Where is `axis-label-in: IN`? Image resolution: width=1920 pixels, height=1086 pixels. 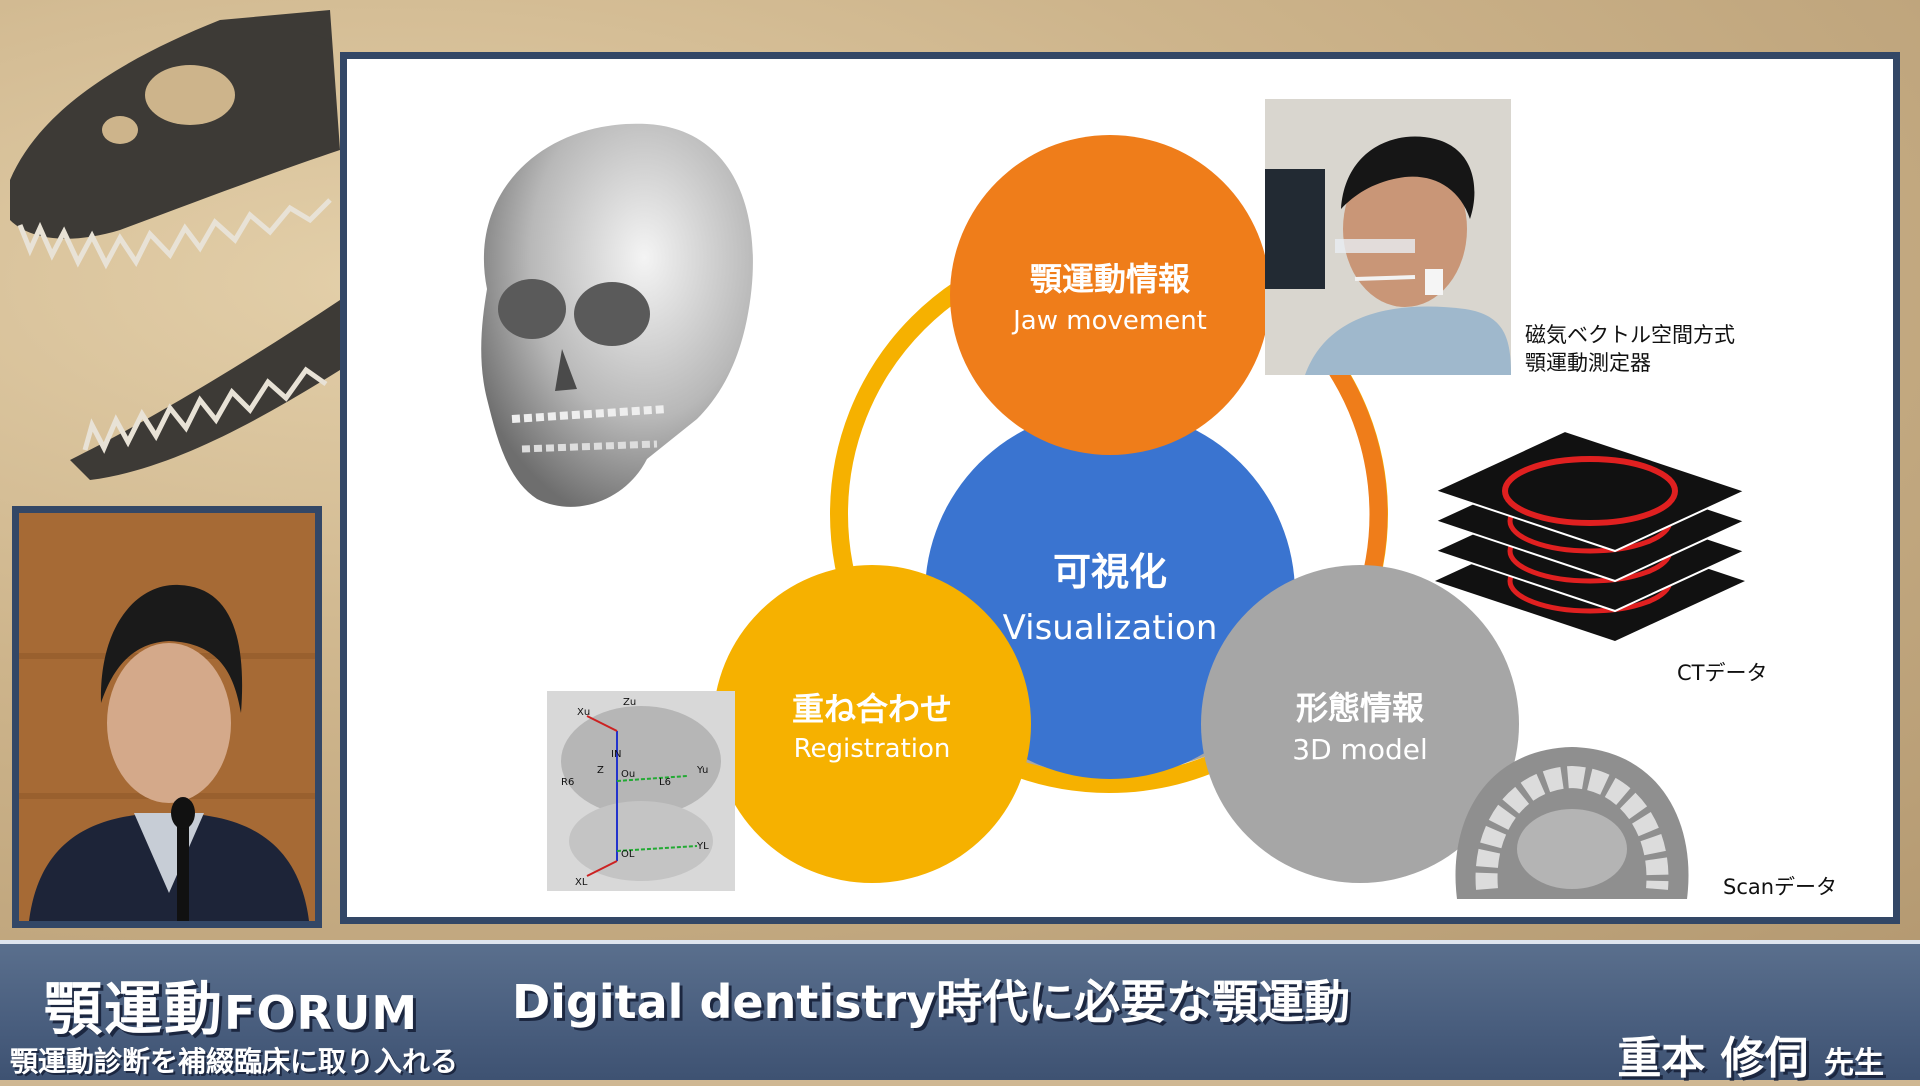 axis-label-in: IN is located at coordinates (616, 754).